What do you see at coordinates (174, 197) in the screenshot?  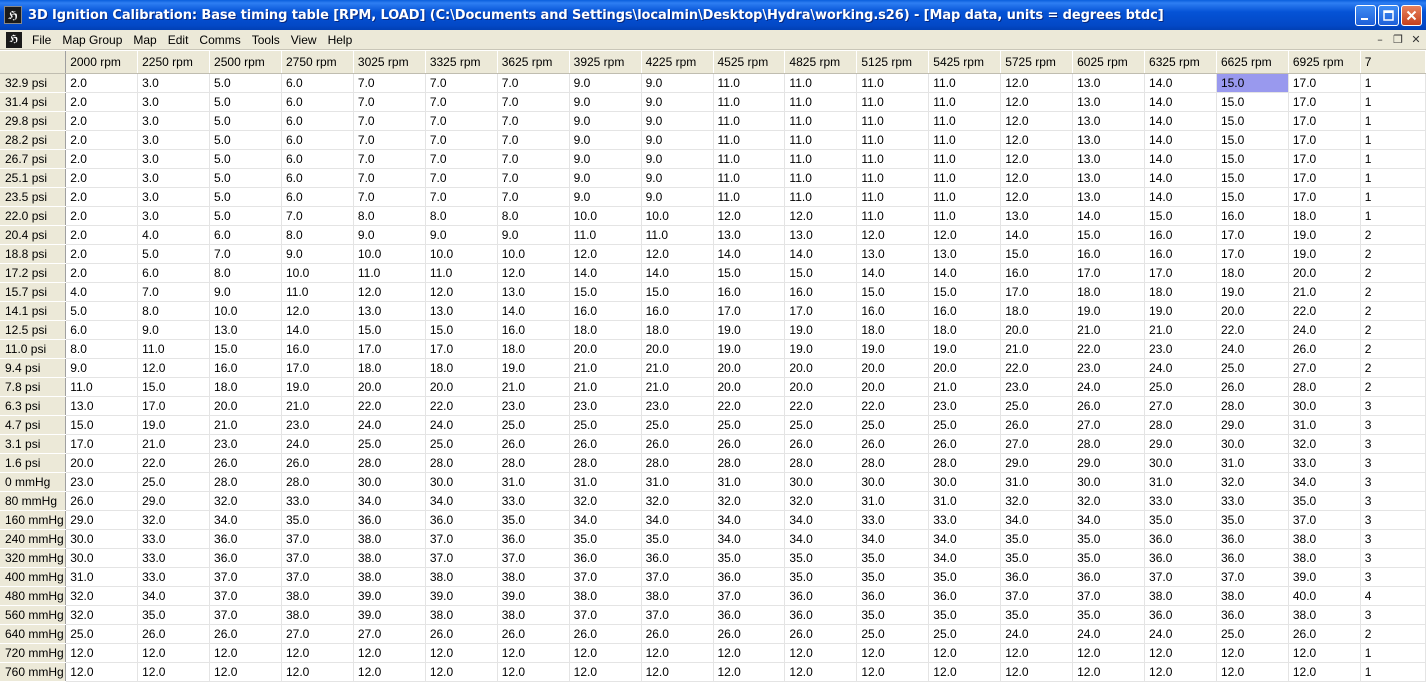 I see `table-cell: 3.0` at bounding box center [174, 197].